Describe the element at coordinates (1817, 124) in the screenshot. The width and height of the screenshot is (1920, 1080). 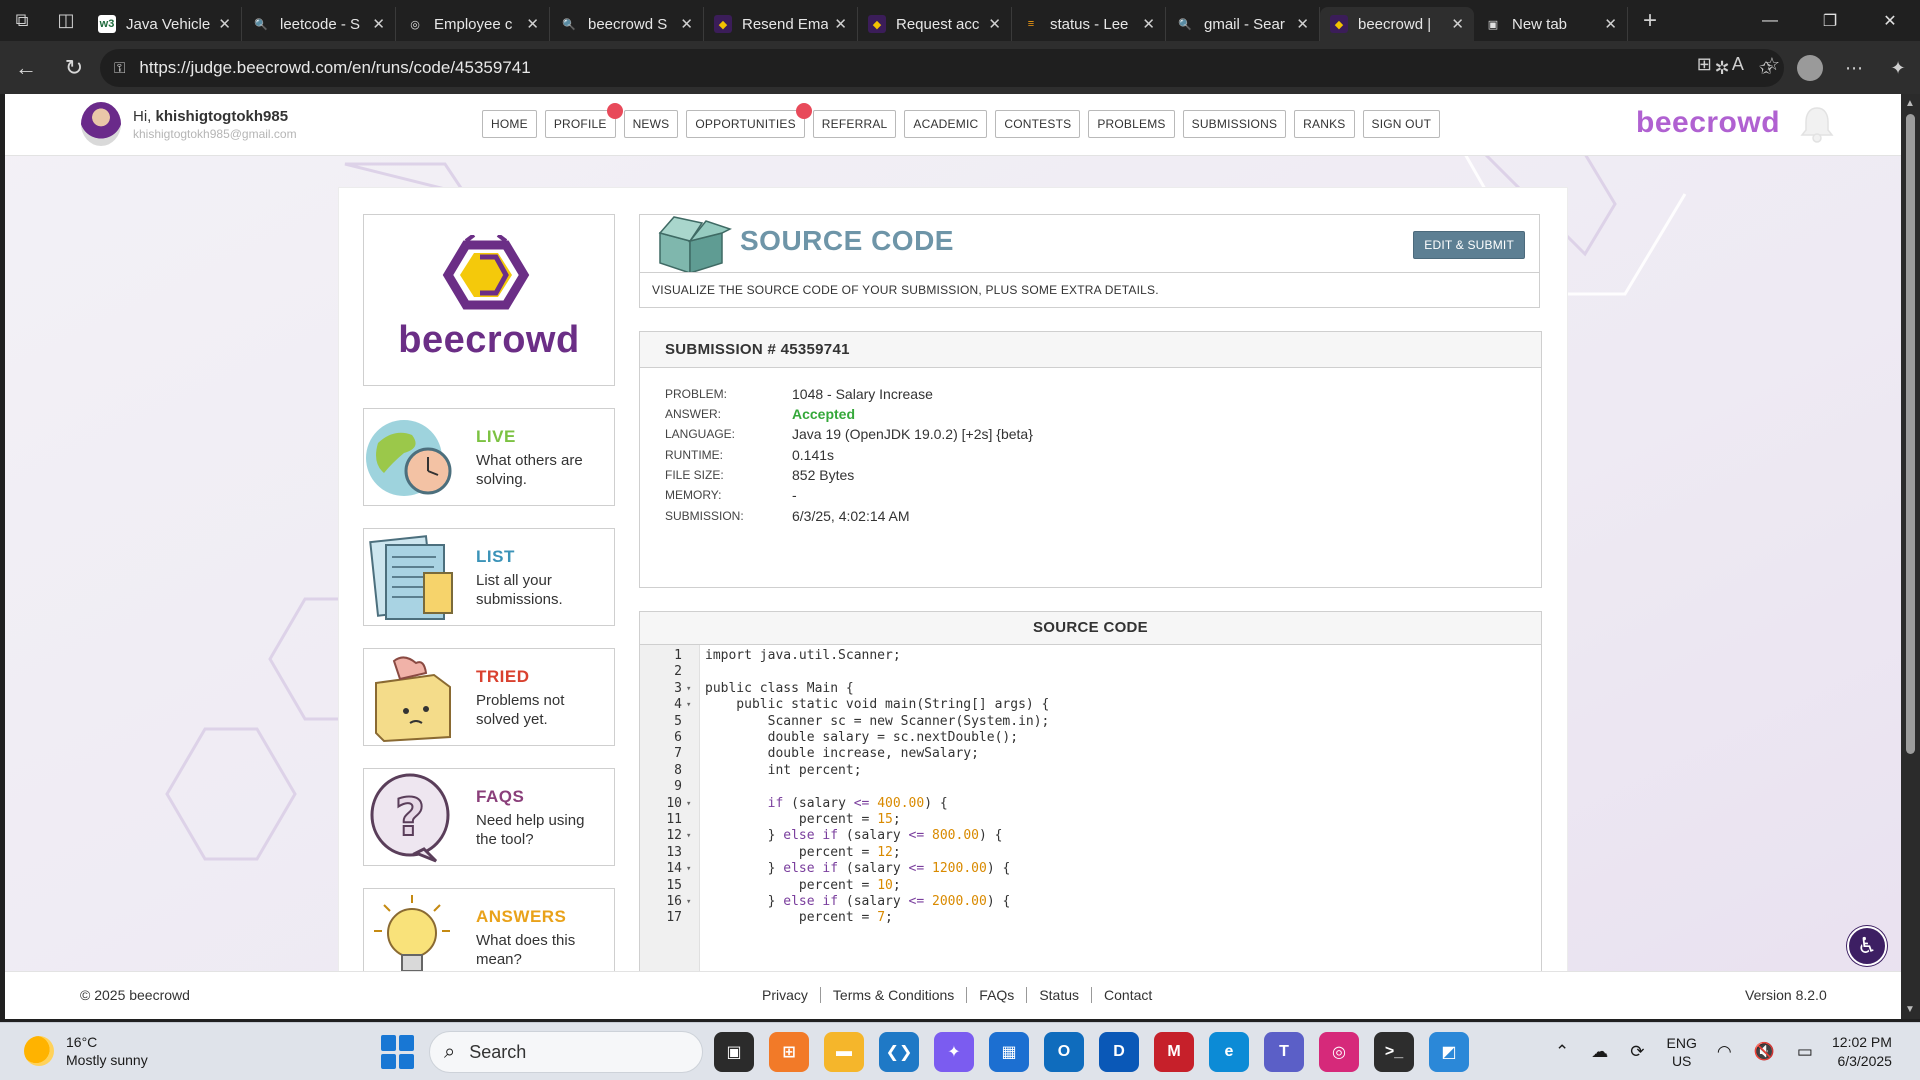
I see `bell-icon` at that location.